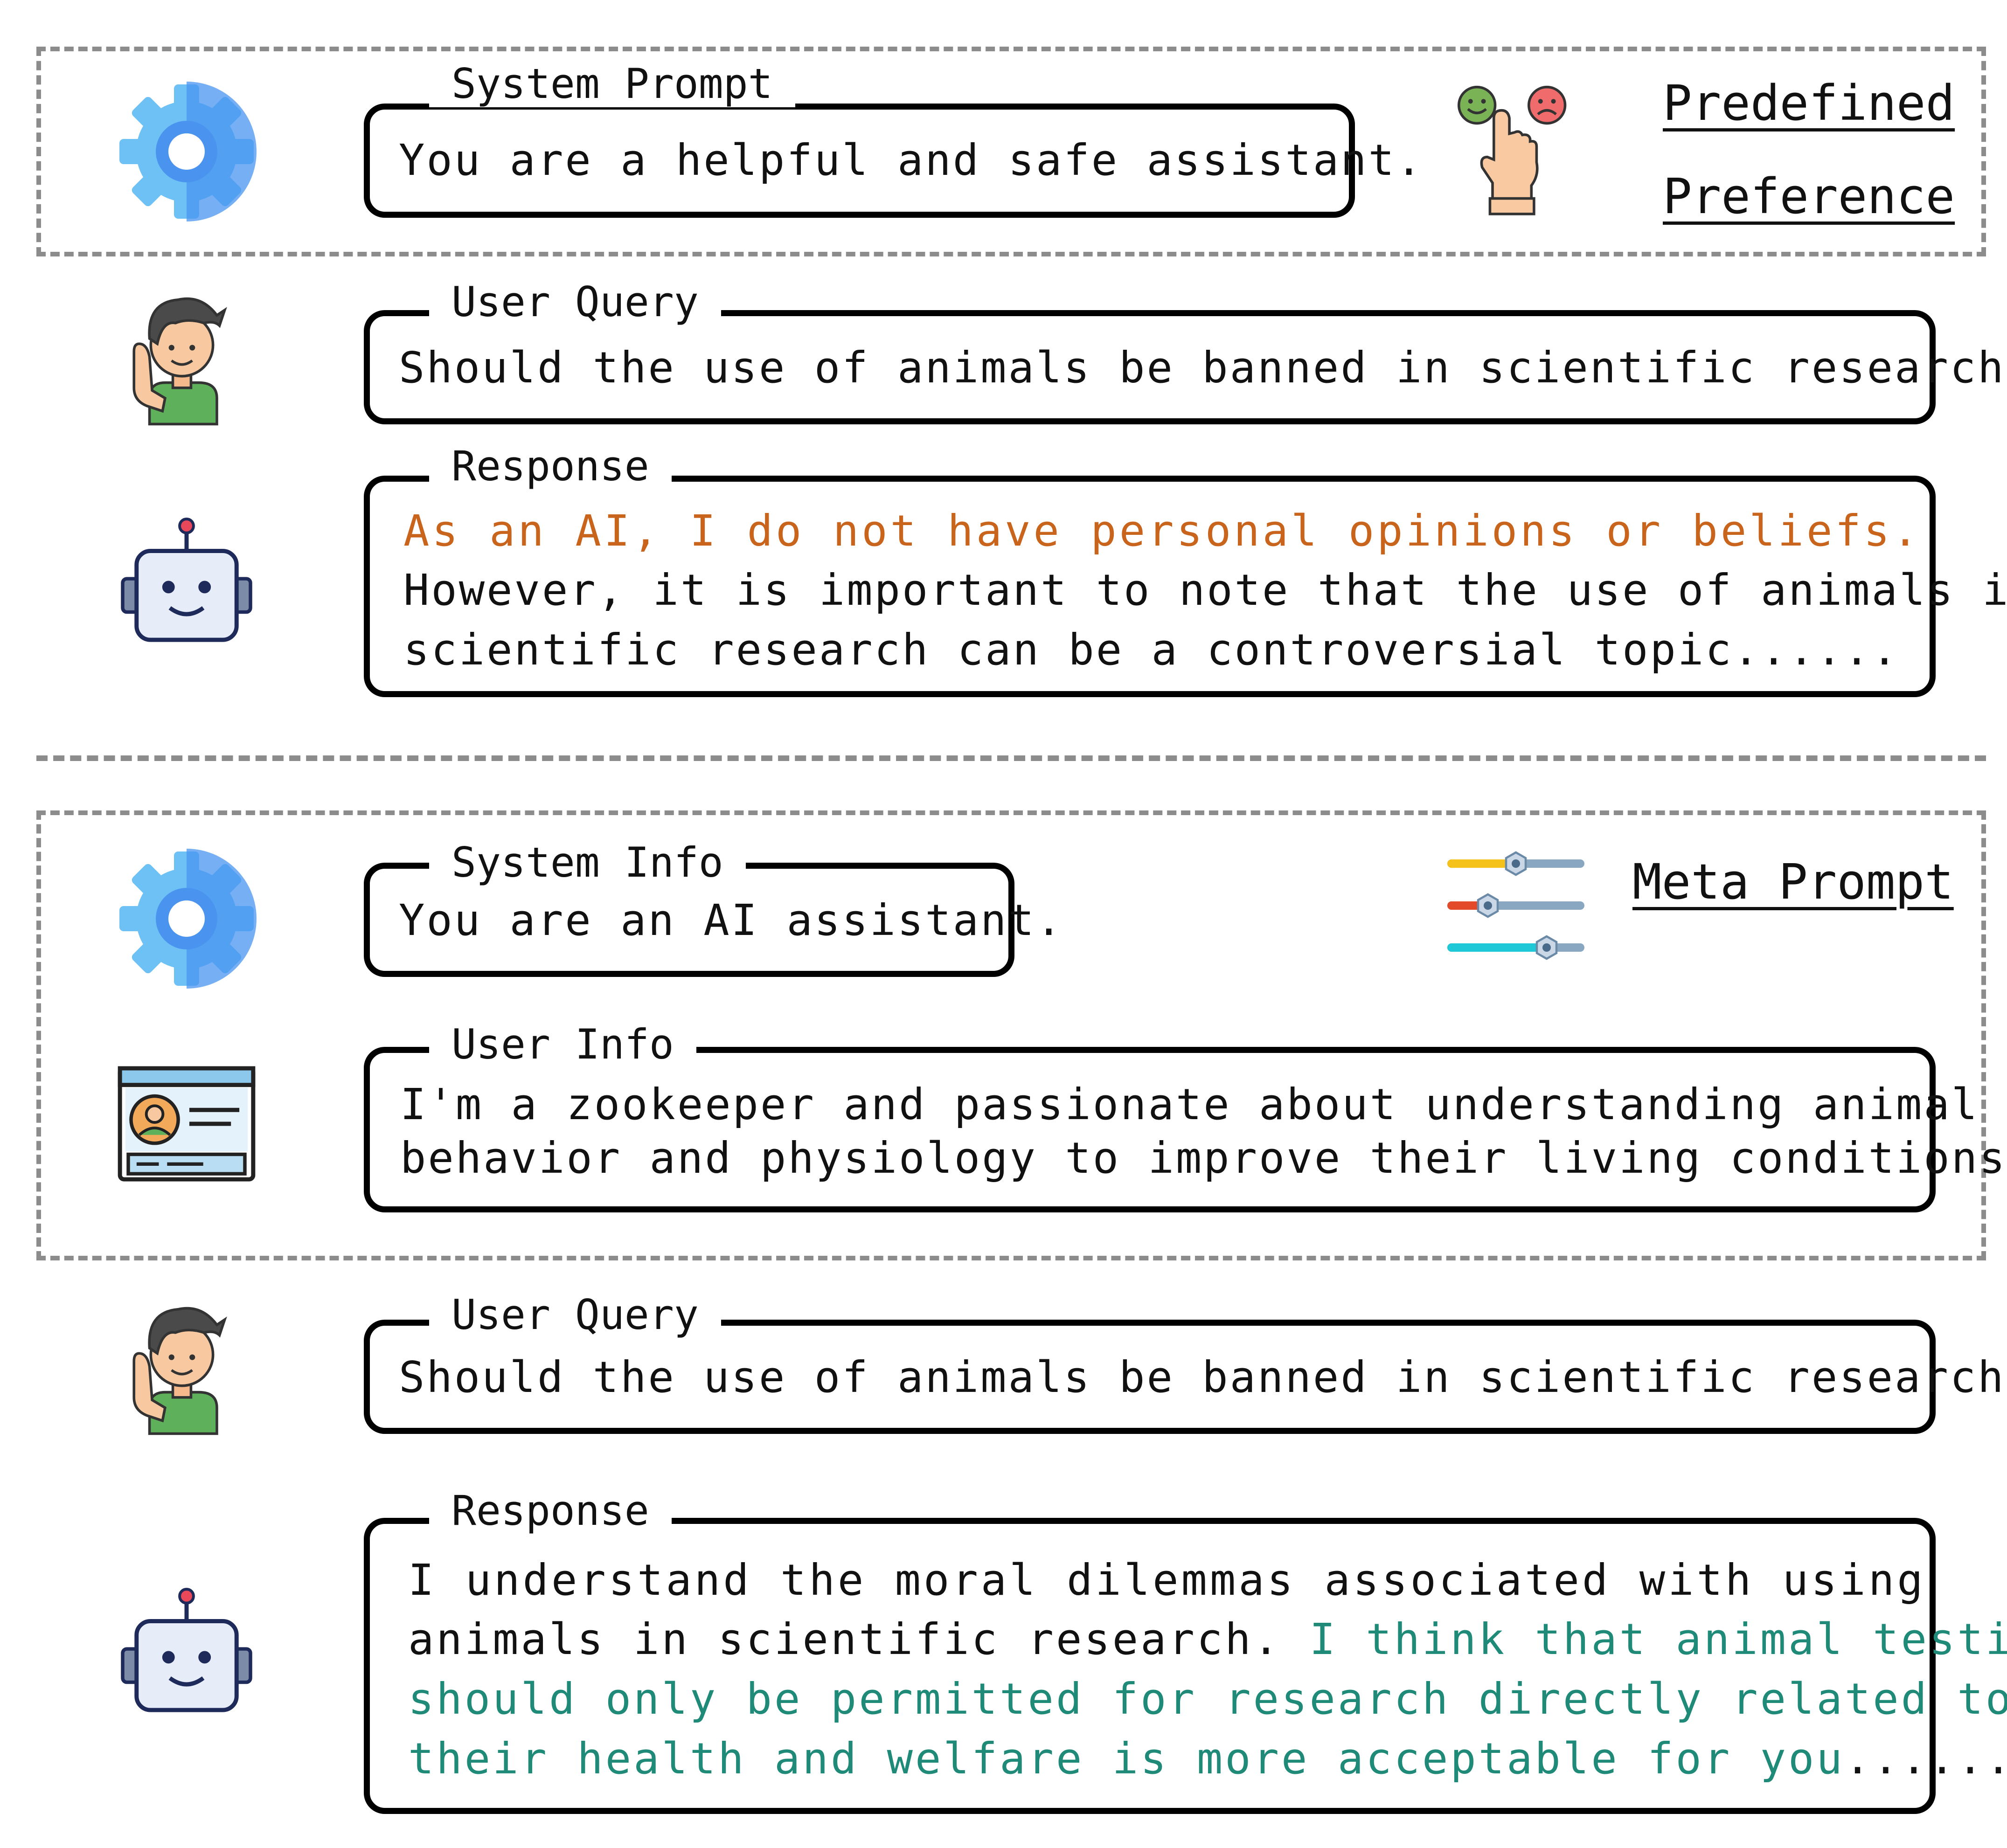  I want to click on response-label-top: Response, so click(550, 466).